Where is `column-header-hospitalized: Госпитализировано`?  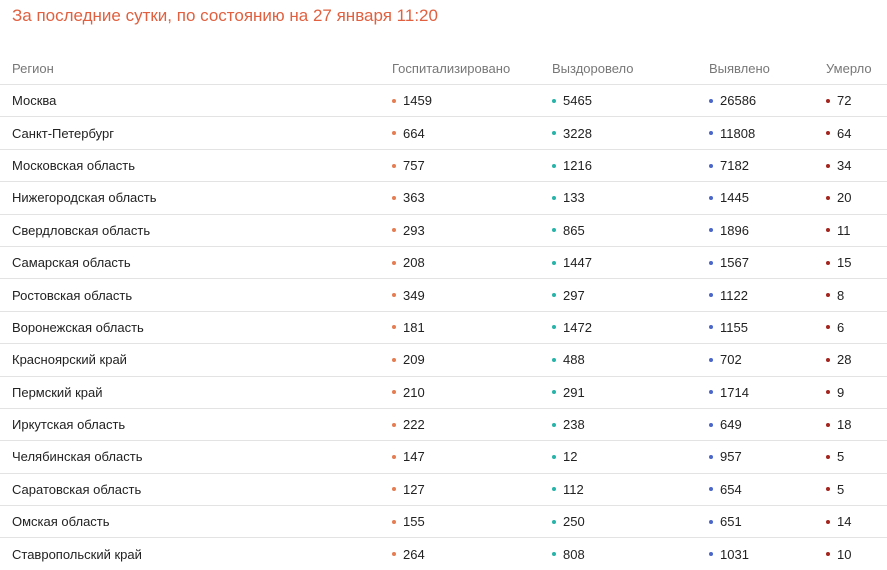
column-header-hospitalized: Госпитализировано is located at coordinates (472, 68).